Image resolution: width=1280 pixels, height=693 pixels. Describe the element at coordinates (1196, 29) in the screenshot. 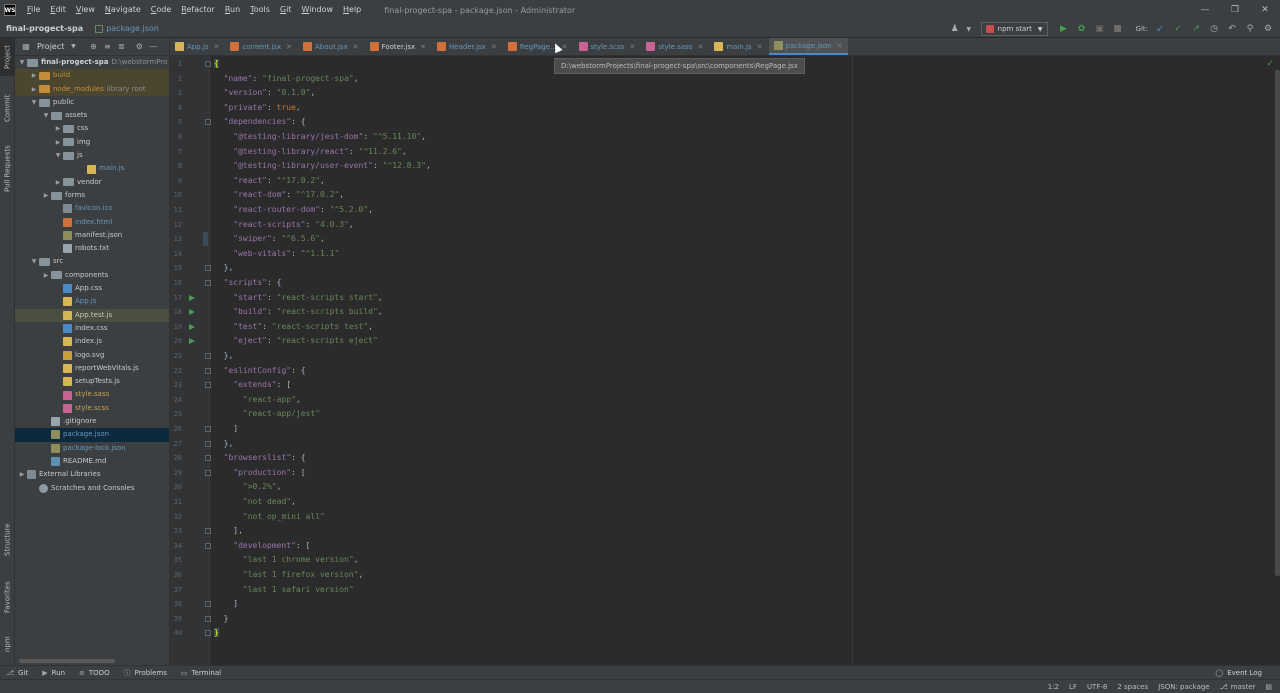

I see `git-push-icon: ↗` at that location.